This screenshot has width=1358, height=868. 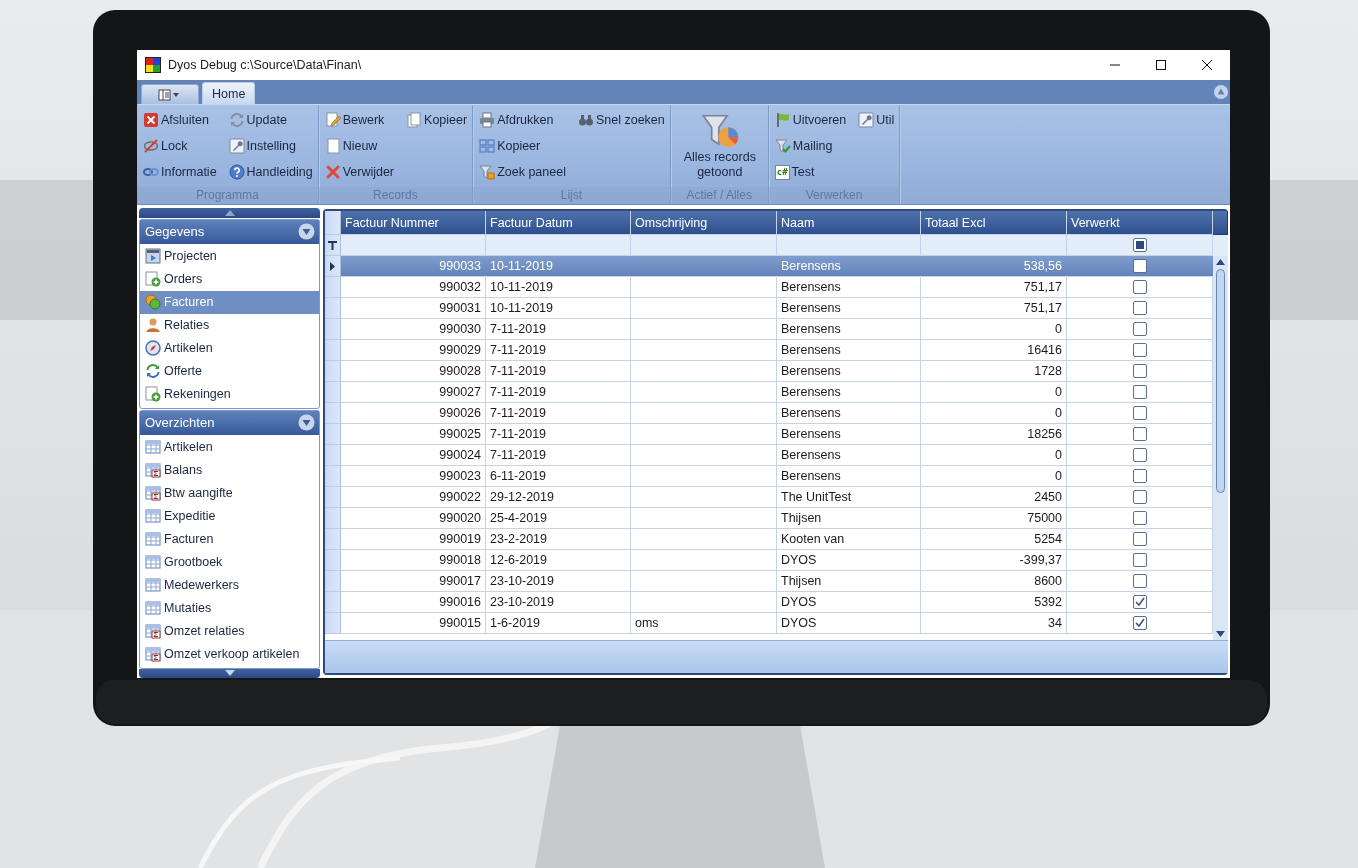 I want to click on ribbon-button: Bewerk, so click(x=359, y=120).